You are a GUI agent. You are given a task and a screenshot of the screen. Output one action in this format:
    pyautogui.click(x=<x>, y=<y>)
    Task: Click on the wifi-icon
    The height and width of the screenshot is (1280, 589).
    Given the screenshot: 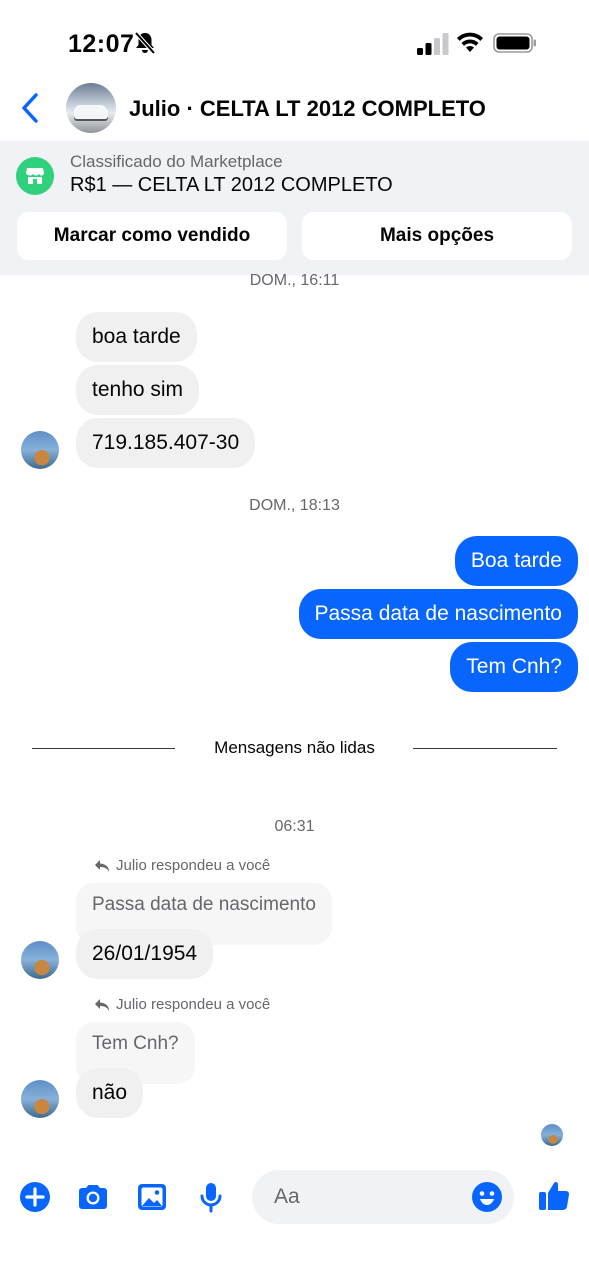 What is the action you would take?
    pyautogui.click(x=470, y=42)
    